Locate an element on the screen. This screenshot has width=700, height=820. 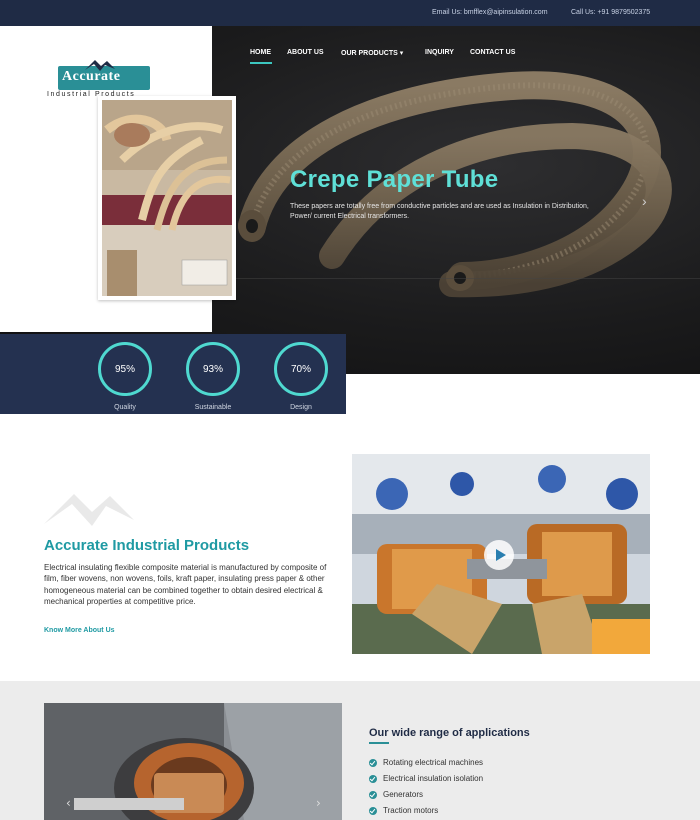
product-photo-card is located at coordinates (167, 198).